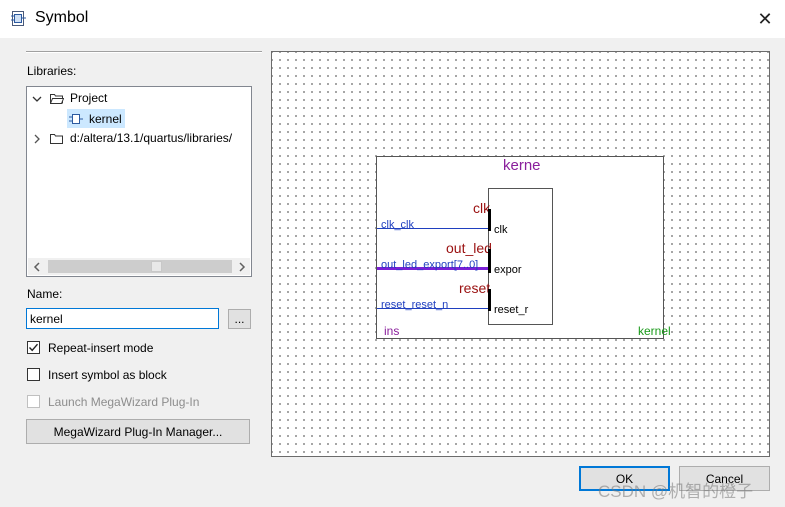  Describe the element at coordinates (122, 318) in the screenshot. I see `name-input` at that location.